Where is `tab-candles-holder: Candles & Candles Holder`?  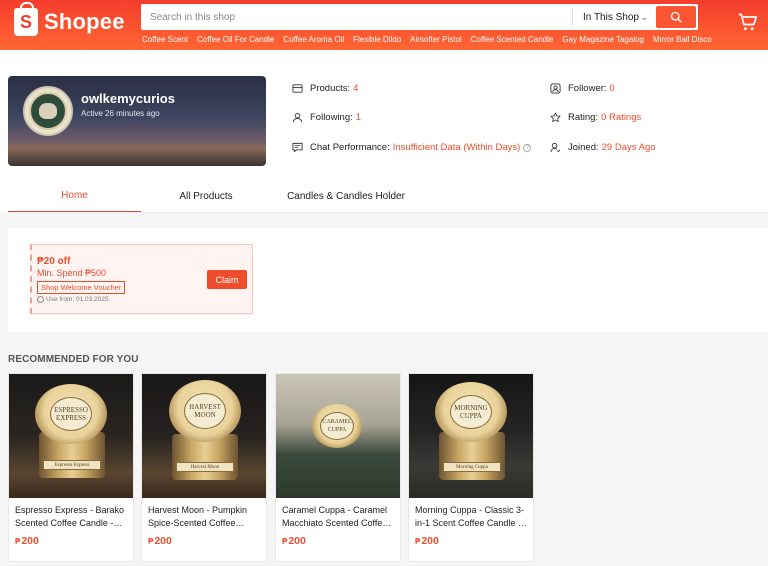
tab-candles-holder: Candles & Candles Holder is located at coordinates (346, 196).